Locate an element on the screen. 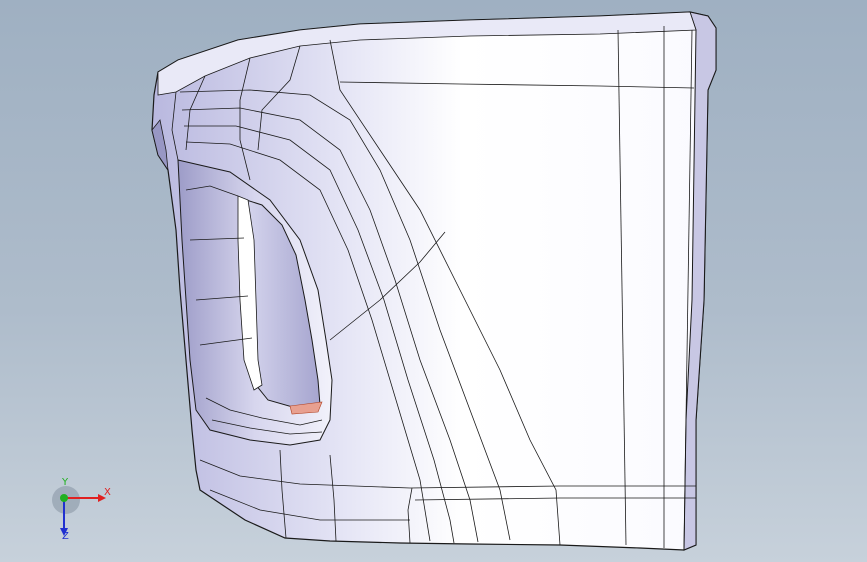 Image resolution: width=867 pixels, height=562 pixels. x-axis-label: X is located at coordinates (107, 492).